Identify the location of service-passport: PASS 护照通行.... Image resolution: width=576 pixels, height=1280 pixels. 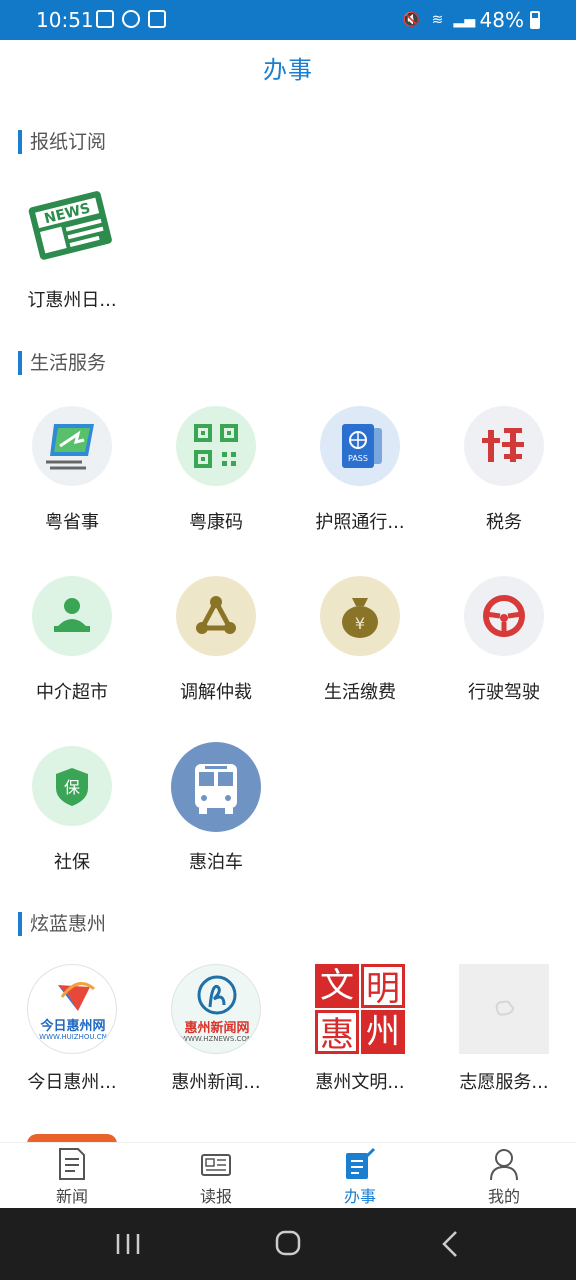
(360, 471).